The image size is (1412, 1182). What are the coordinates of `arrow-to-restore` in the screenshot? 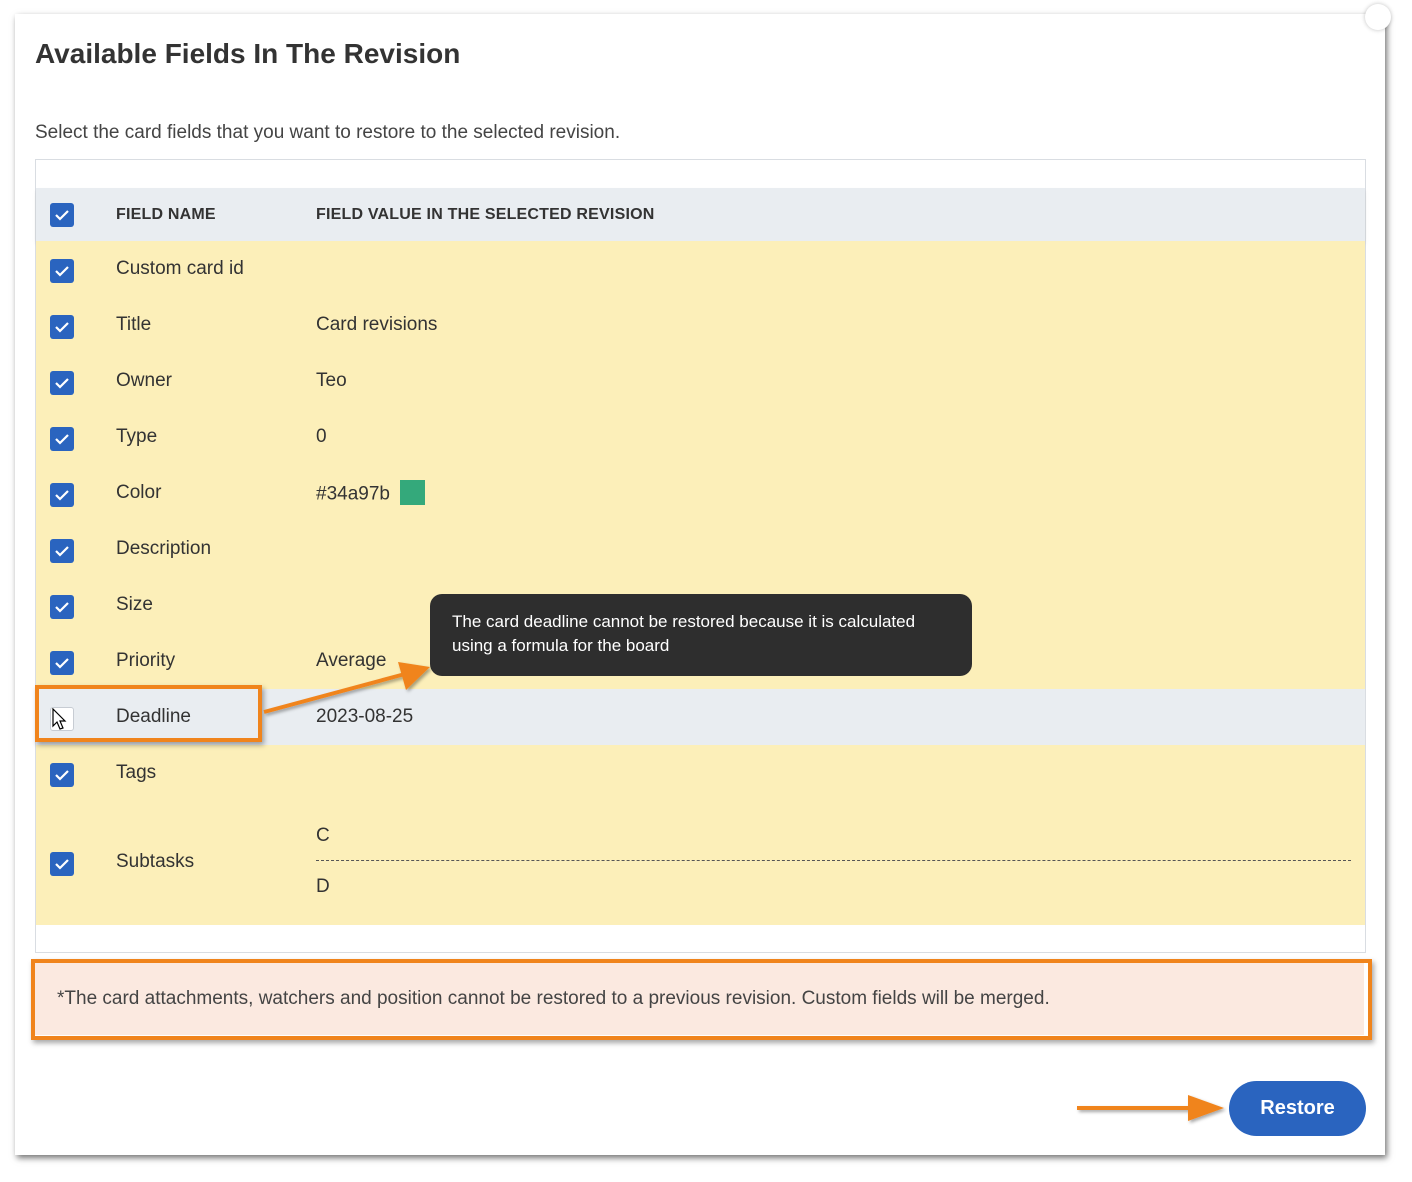 It's located at (1150, 1108).